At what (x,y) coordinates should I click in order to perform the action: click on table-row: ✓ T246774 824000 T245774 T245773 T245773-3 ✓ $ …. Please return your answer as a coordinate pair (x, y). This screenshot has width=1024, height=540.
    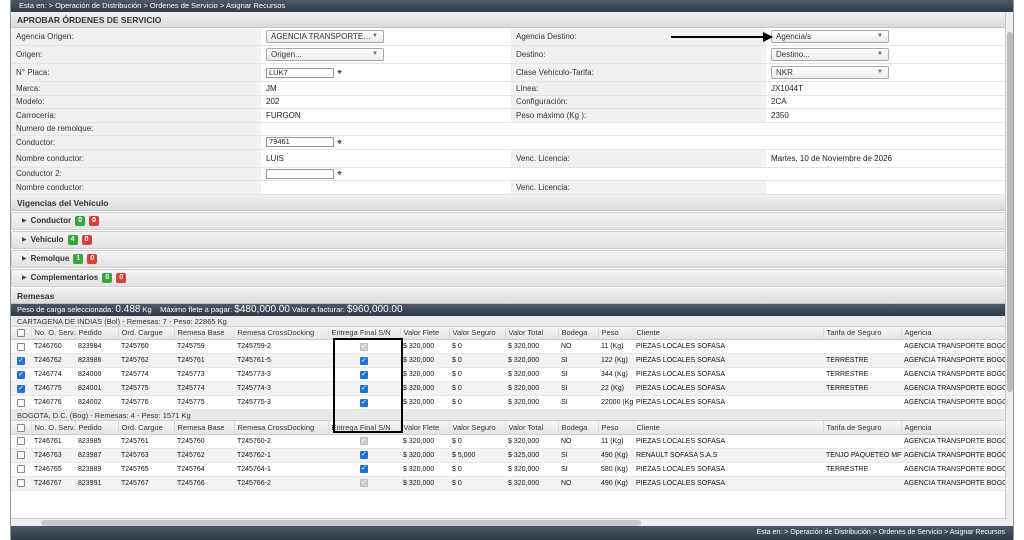
    Looking at the image, I should click on (512, 374).